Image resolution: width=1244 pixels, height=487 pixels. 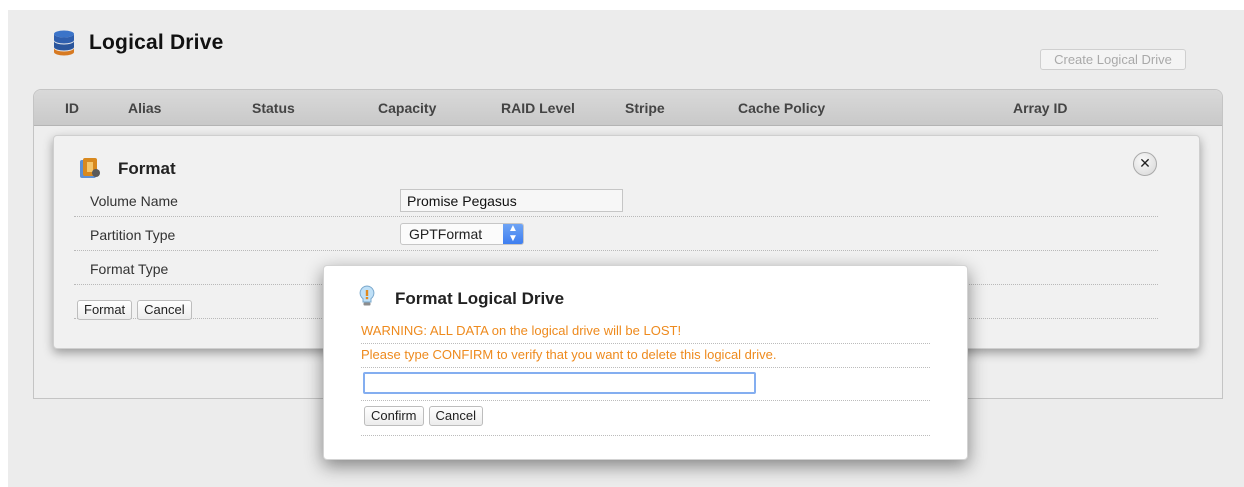 What do you see at coordinates (394, 416) in the screenshot?
I see `confirm-button: Confirm` at bounding box center [394, 416].